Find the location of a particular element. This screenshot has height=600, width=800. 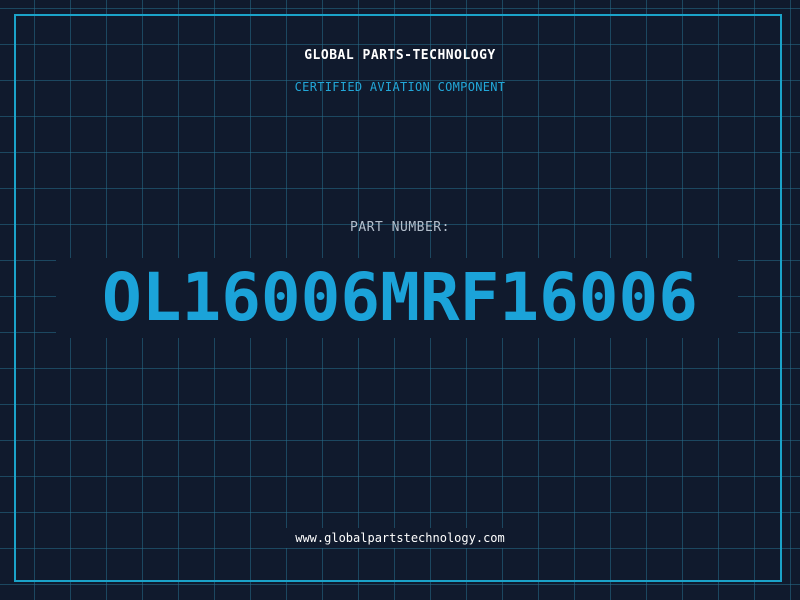

part-number-value: OL16006MRF16006 is located at coordinates (400, 297).